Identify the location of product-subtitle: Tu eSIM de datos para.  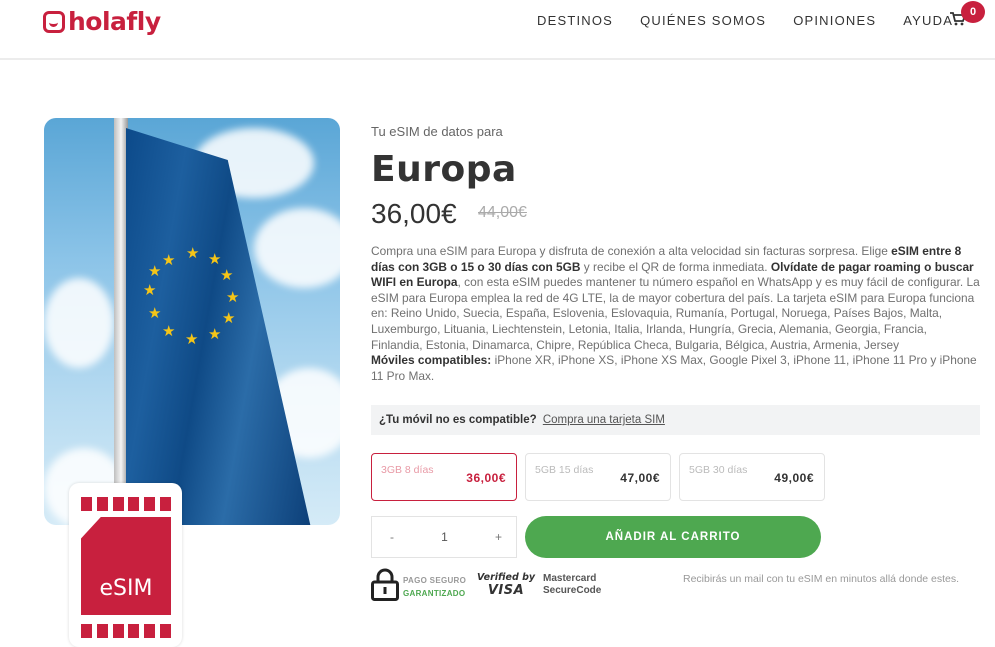
(437, 131).